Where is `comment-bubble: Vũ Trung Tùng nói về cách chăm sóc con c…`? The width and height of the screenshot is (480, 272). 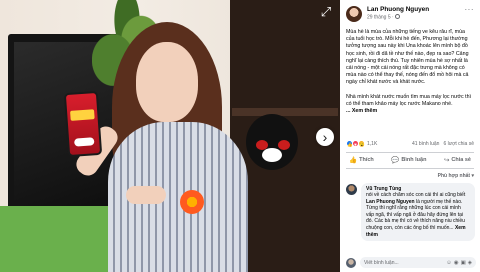
comment-bubble: Vũ Trung Tùng nói về cách chăm sóc con c… is located at coordinates (418, 212).